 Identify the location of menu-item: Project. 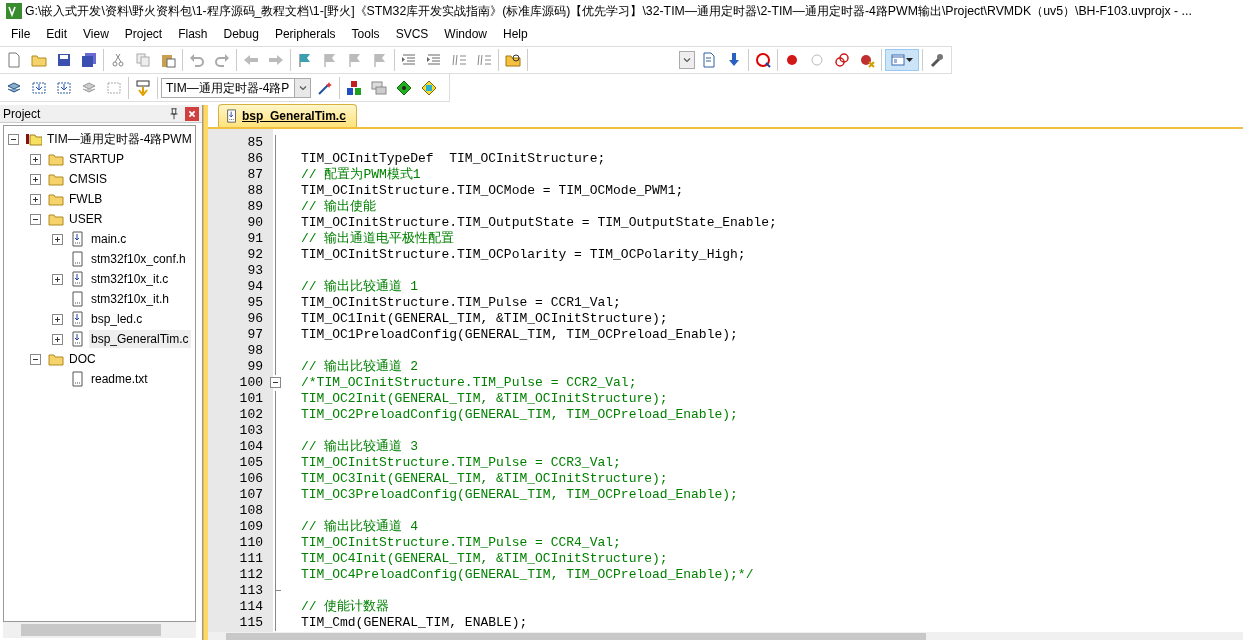
(143, 34).